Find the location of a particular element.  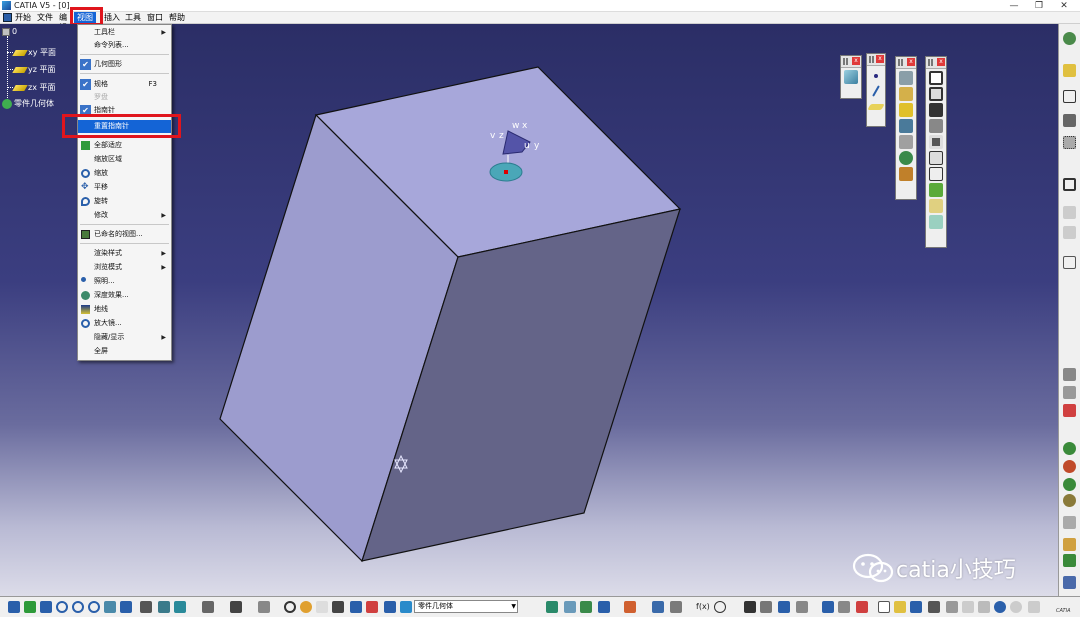

update-icon is located at coordinates (390, 607).